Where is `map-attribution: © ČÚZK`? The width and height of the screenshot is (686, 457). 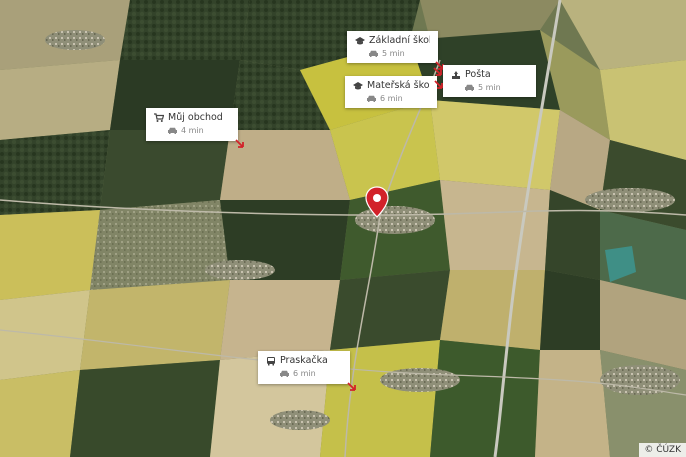 map-attribution: © ČÚZK is located at coordinates (662, 450).